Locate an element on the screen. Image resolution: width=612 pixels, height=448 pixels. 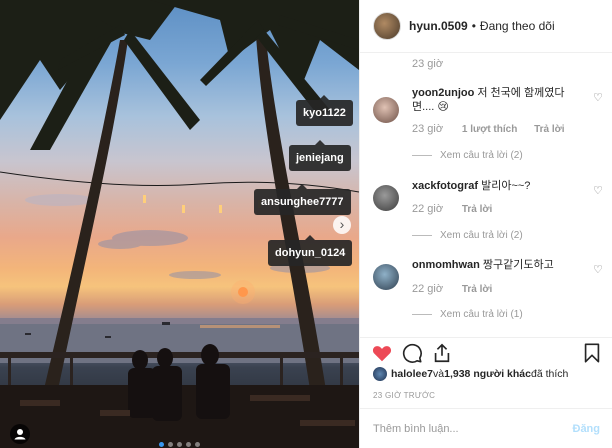
view-replies-button: Xem câu trả lời (1) is located at coordinates (467, 314).